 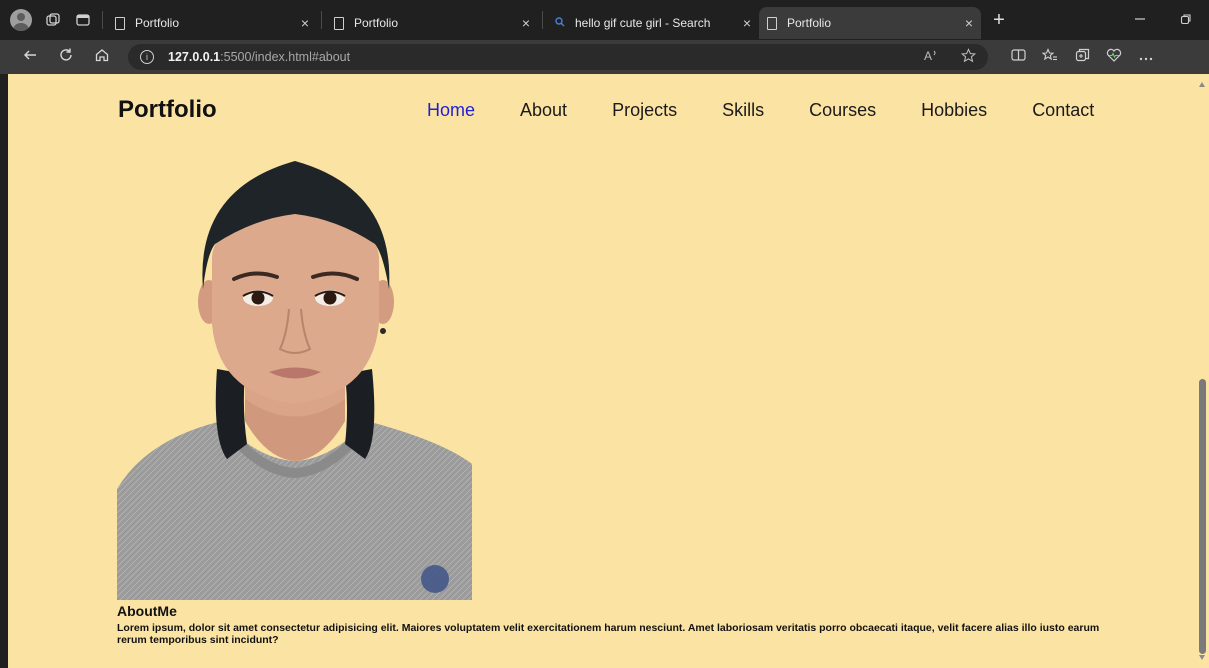 I want to click on nav-contact: Contact, so click(x=1063, y=110).